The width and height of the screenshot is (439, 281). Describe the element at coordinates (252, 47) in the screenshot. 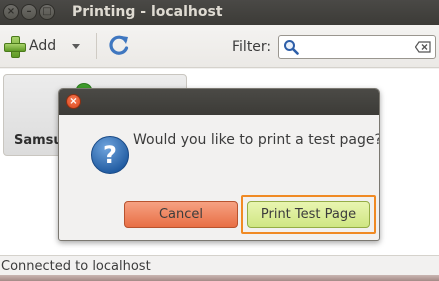

I see `filter-label: Filter:` at that location.